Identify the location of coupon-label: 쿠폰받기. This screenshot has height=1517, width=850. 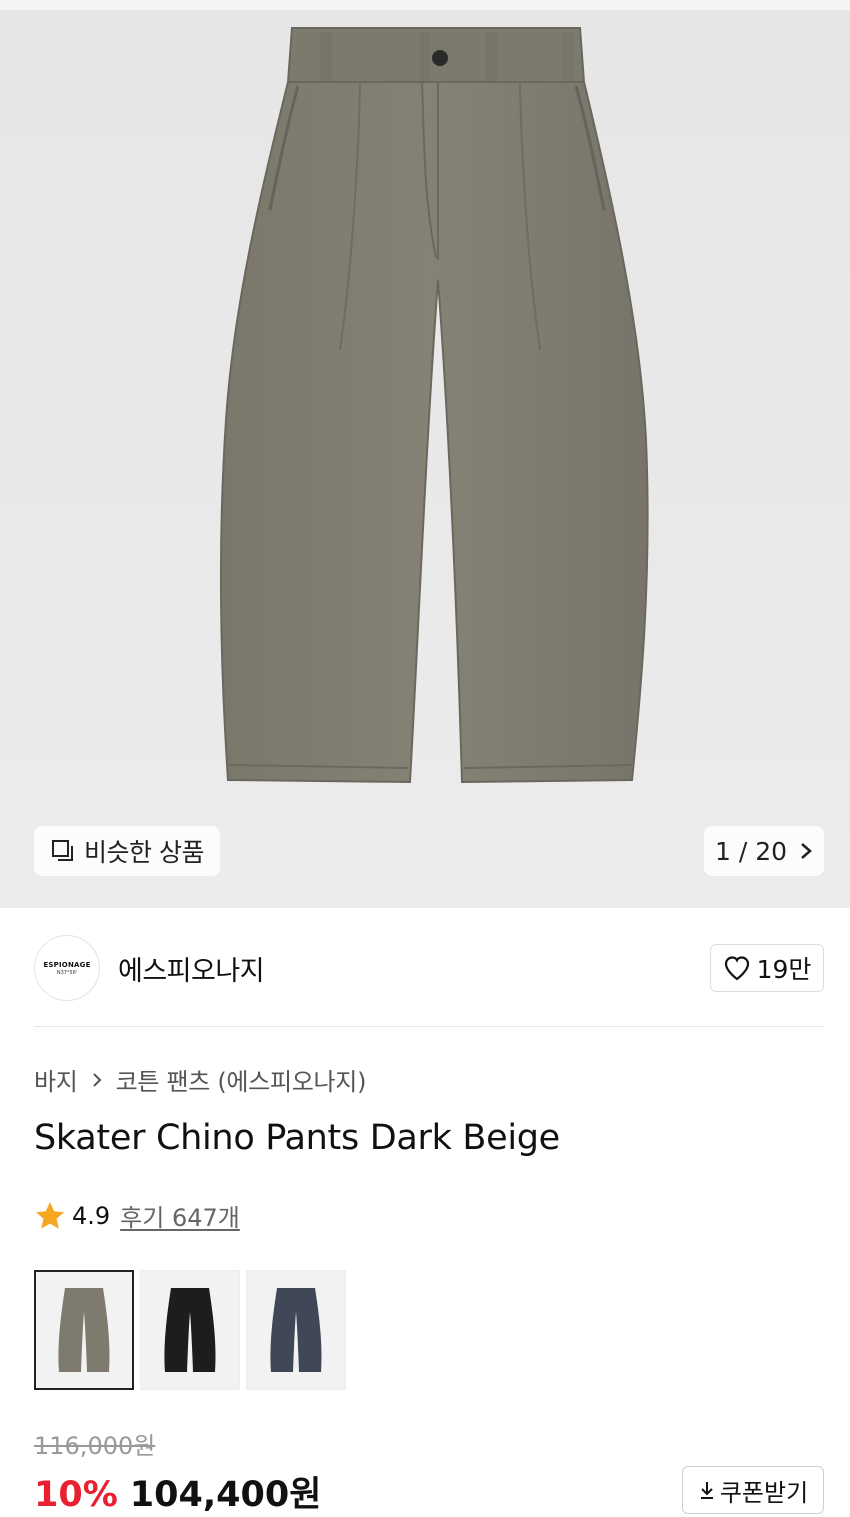
(764, 1492).